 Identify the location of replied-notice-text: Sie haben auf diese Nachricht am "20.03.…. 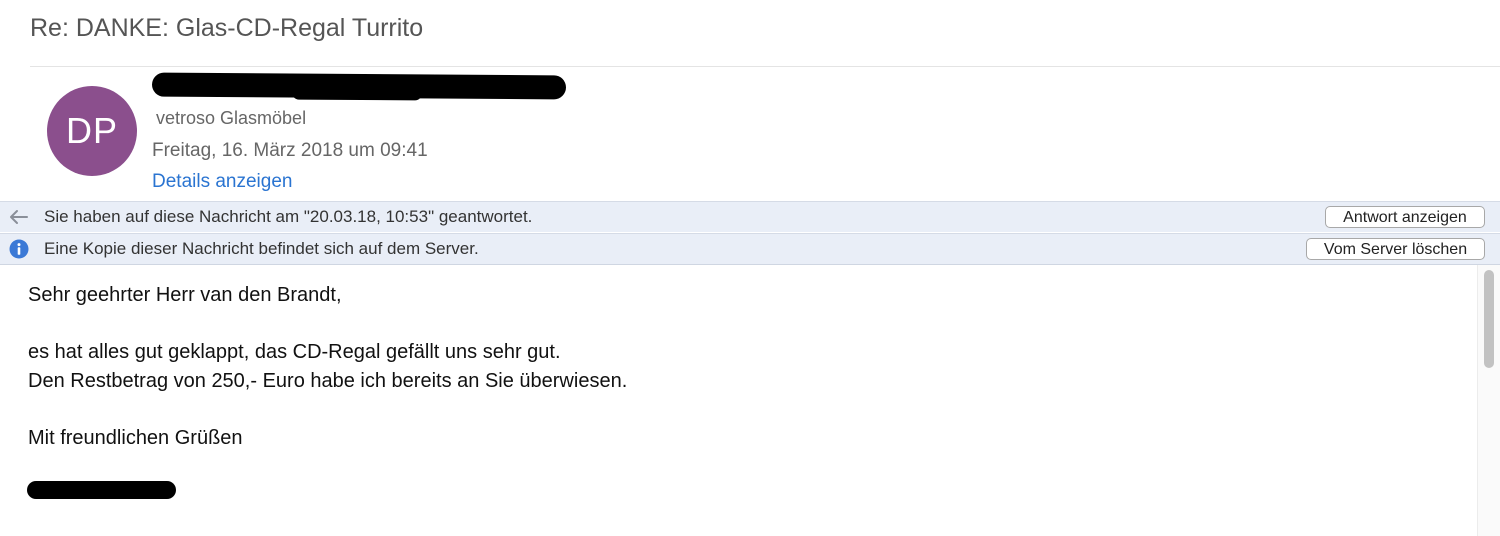
(288, 216).